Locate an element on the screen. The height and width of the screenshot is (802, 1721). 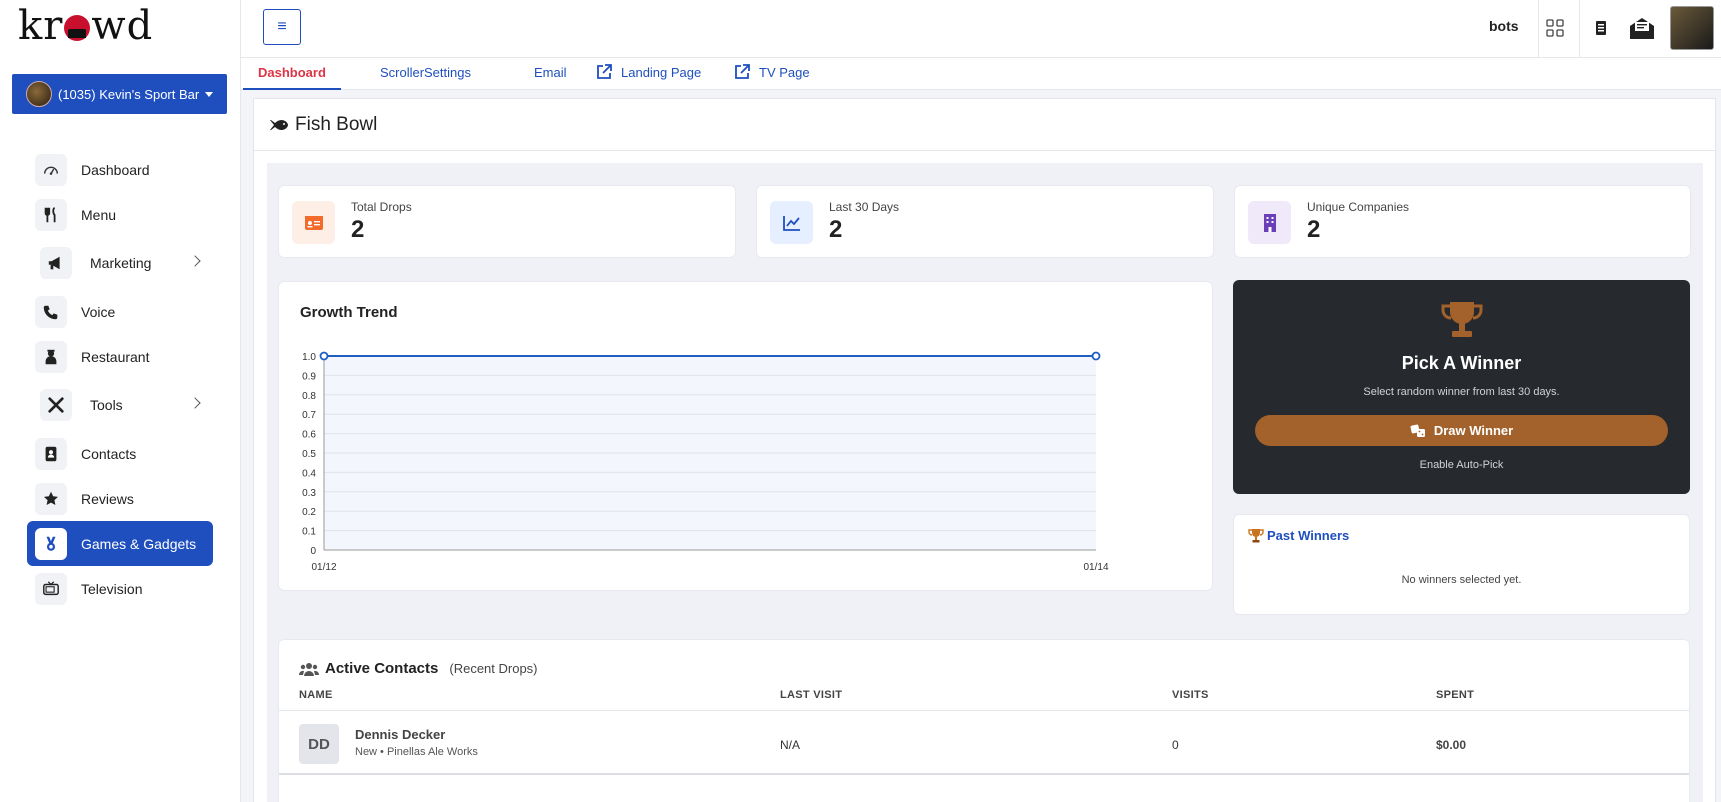
address-book-icon is located at coordinates (51, 453).